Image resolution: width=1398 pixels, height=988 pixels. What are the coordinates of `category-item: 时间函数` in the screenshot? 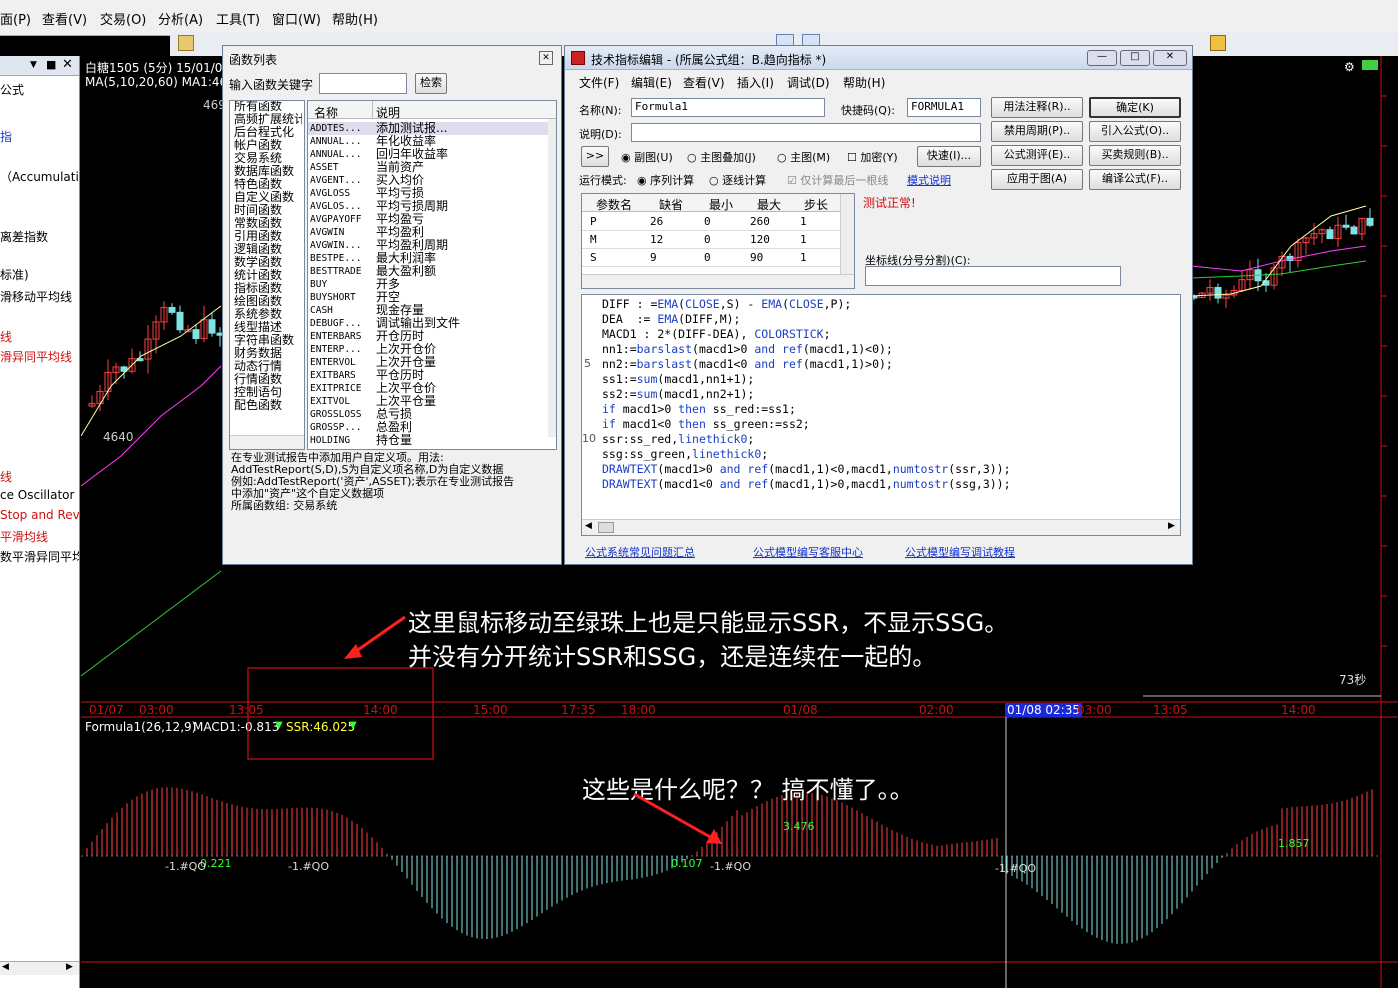 It's located at (268, 210).